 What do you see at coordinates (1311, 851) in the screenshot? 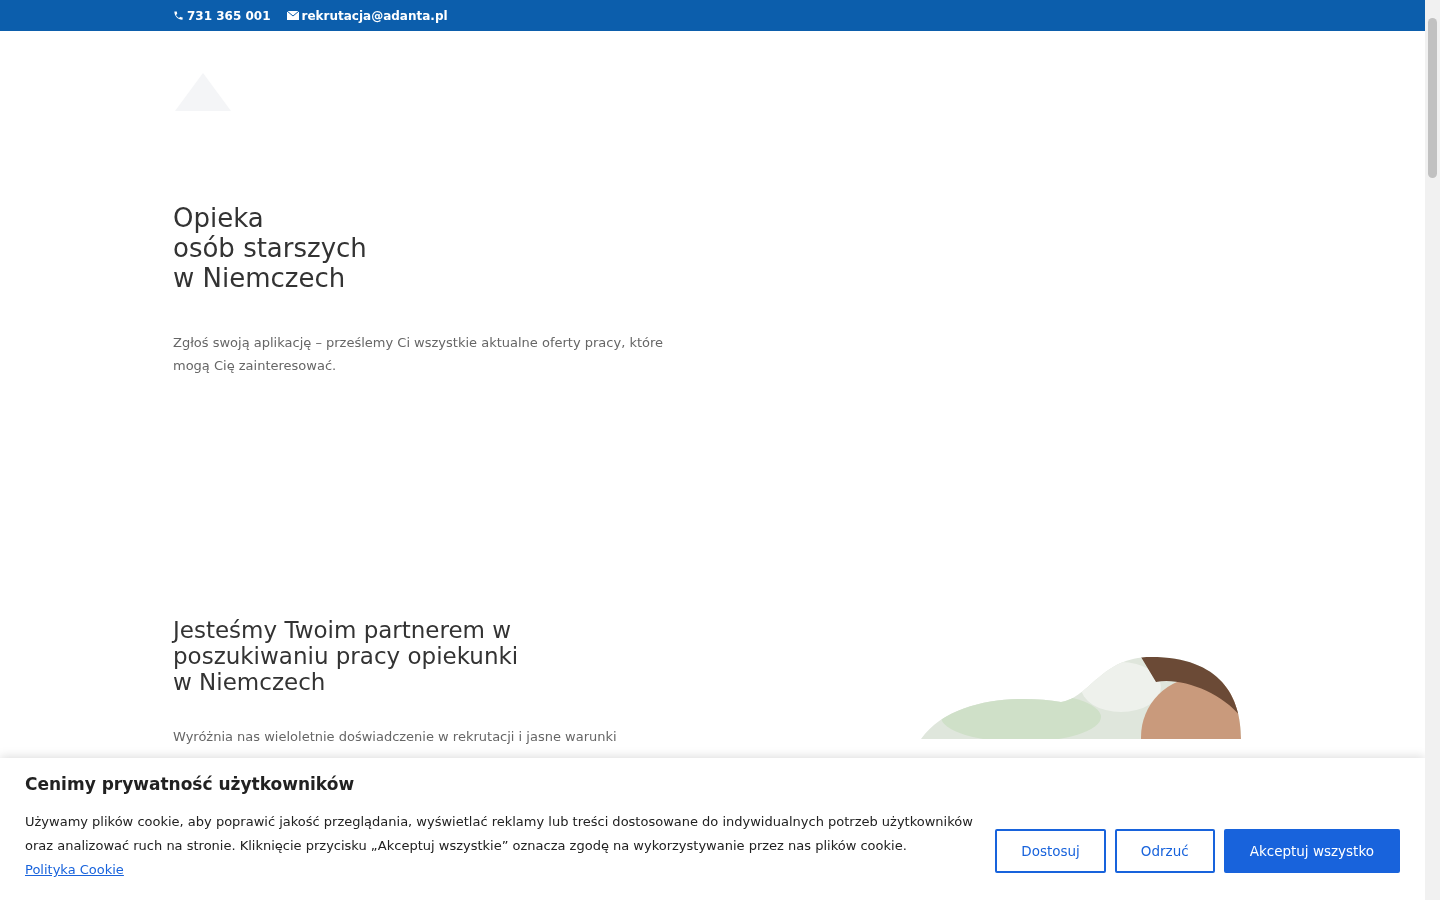
I see `accept-button: Akceptuj wszystko` at bounding box center [1311, 851].